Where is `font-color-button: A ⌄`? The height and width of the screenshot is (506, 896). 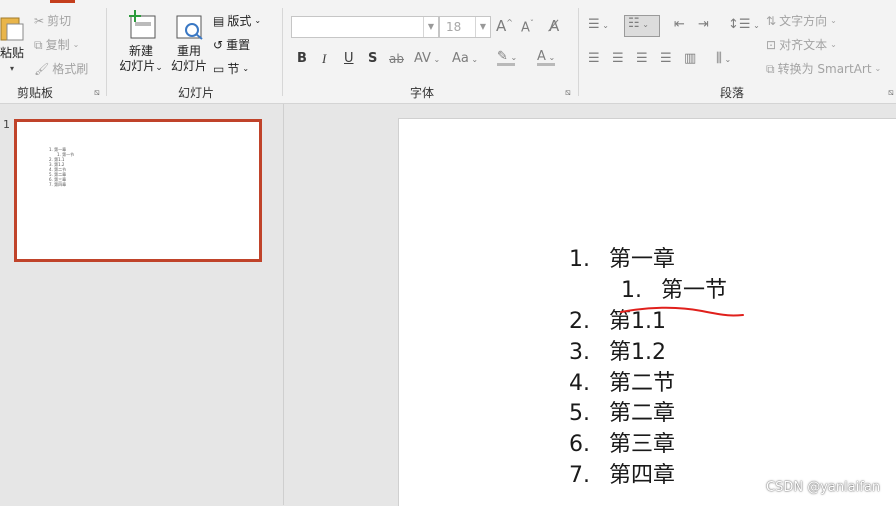
font-color-button: A ⌄ is located at coordinates (546, 57).